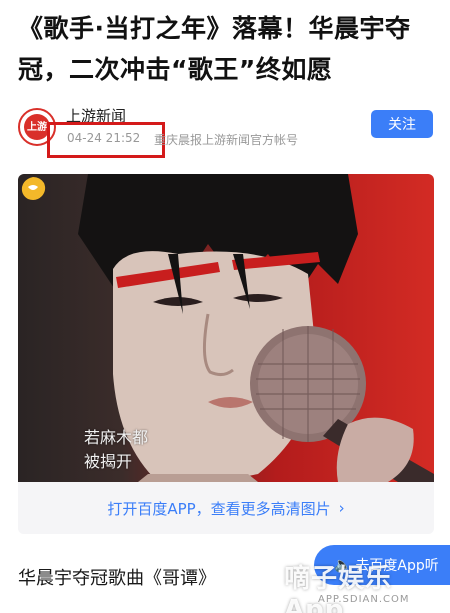  Describe the element at coordinates (226, 131) in the screenshot. I see `author-row: 上游 上游新闻 04-24 21:52 重庆晨报上游新闻官方帐号 关注` at that location.